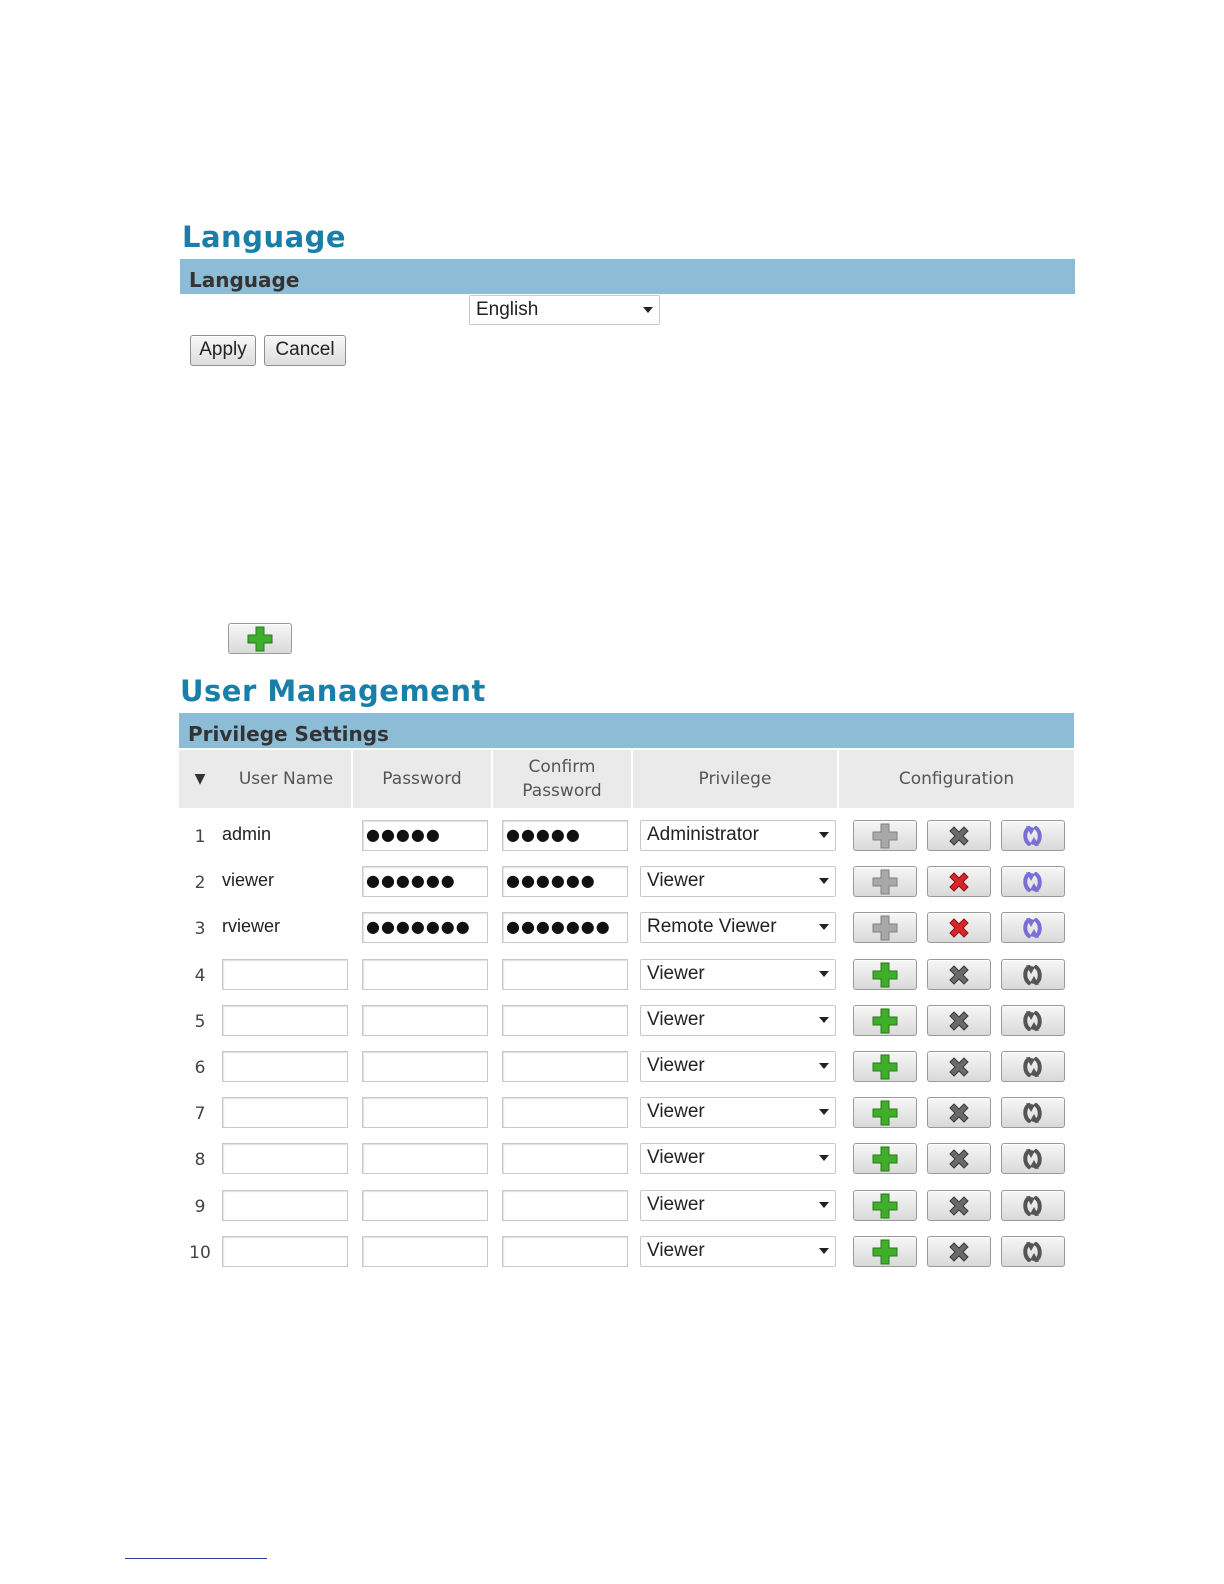 The width and height of the screenshot is (1224, 1584). I want to click on row-number: 10, so click(200, 1253).